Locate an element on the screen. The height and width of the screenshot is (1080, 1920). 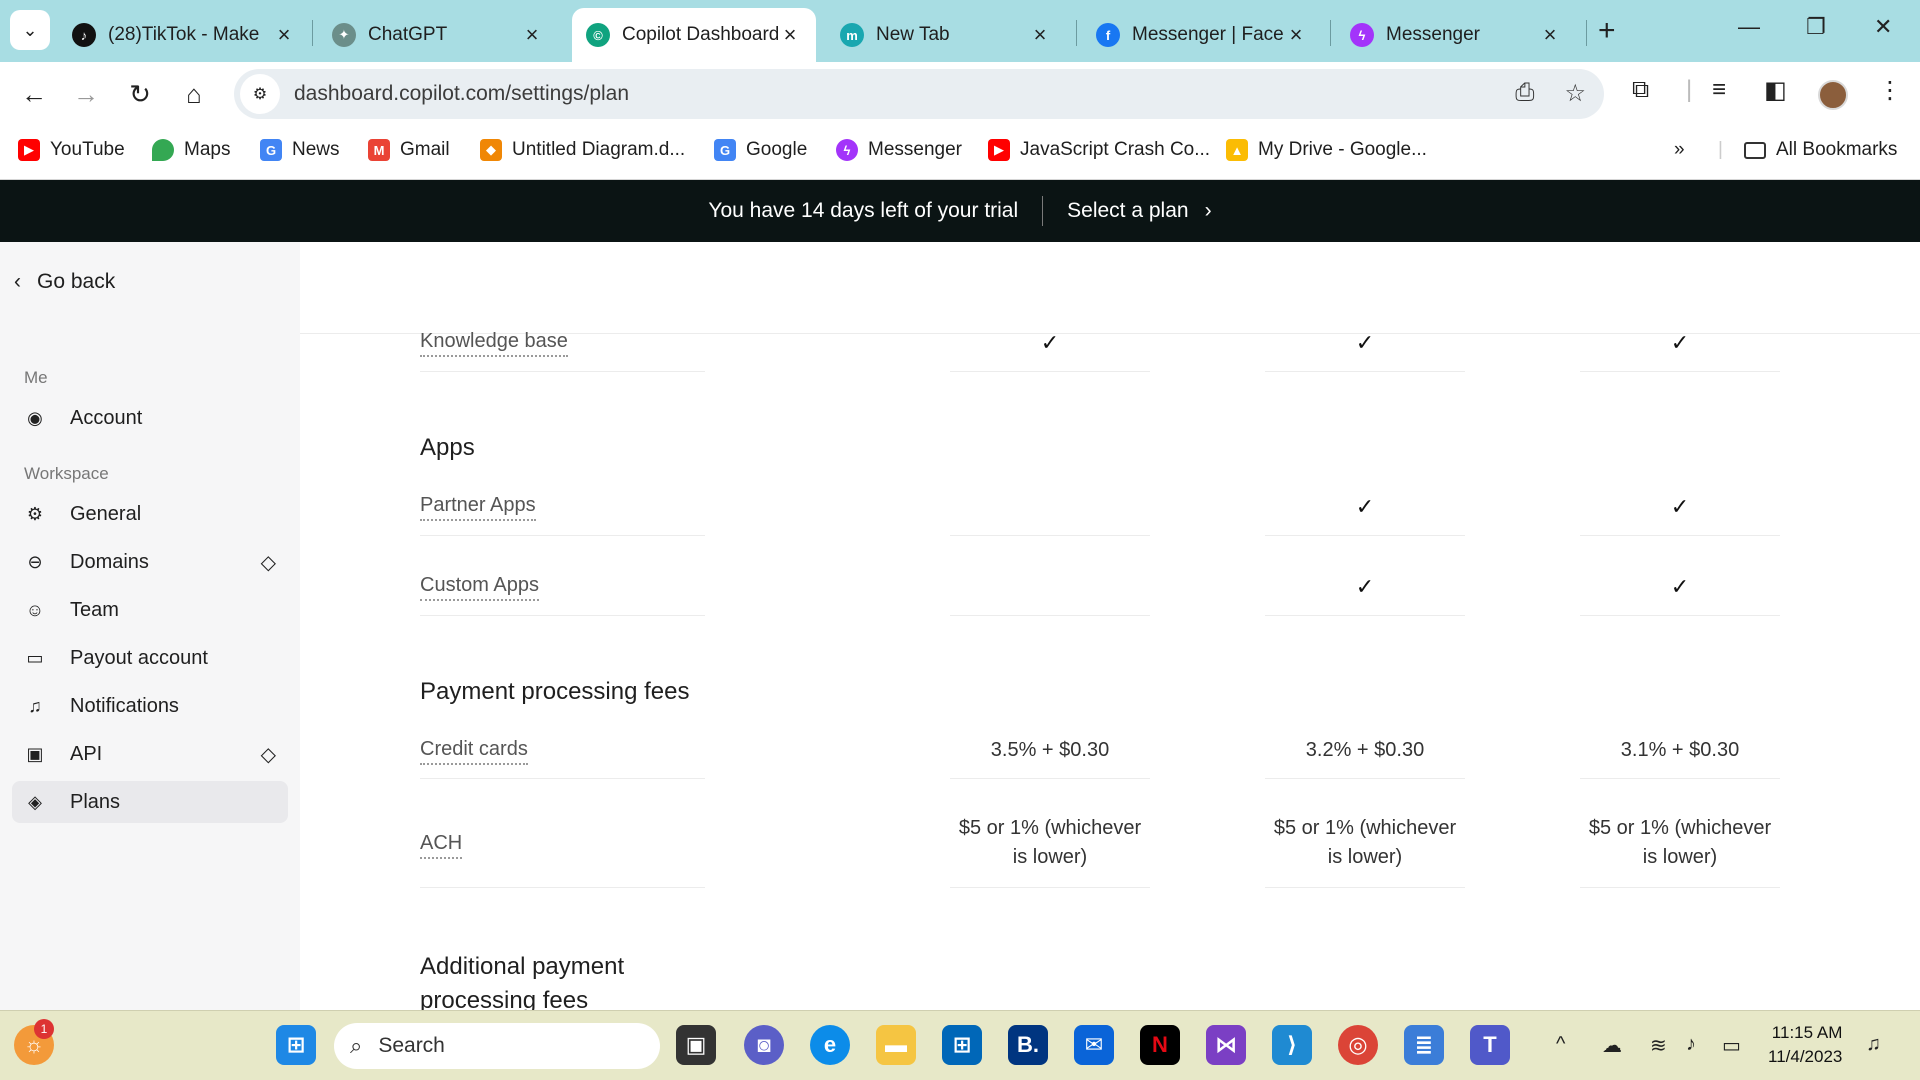
tab-tiktok: ♪ (28)TikTok - Make × is located at coordinates (184, 35).